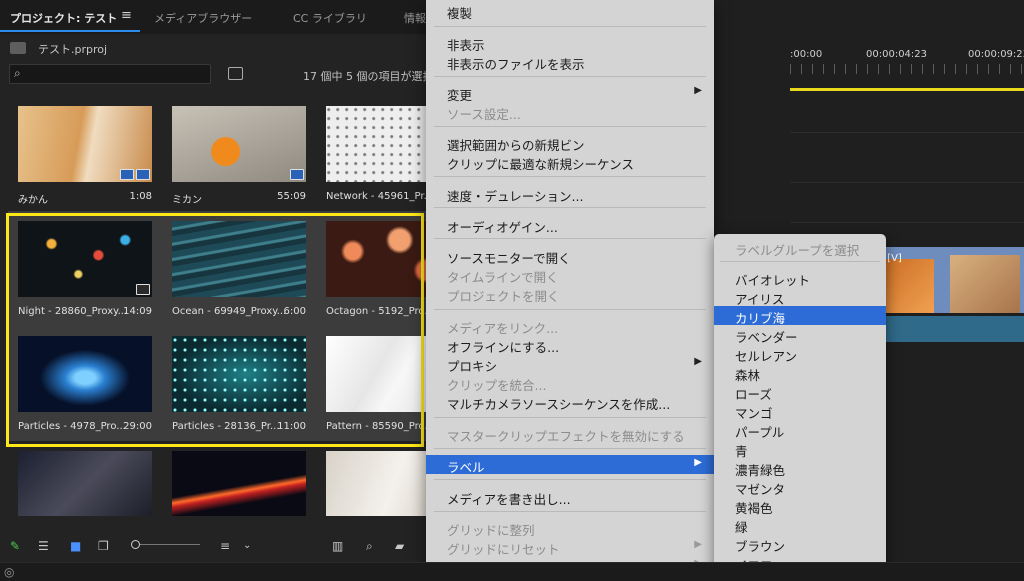 The width and height of the screenshot is (1024, 581). I want to click on media-tile-milkyway, so click(85, 478).